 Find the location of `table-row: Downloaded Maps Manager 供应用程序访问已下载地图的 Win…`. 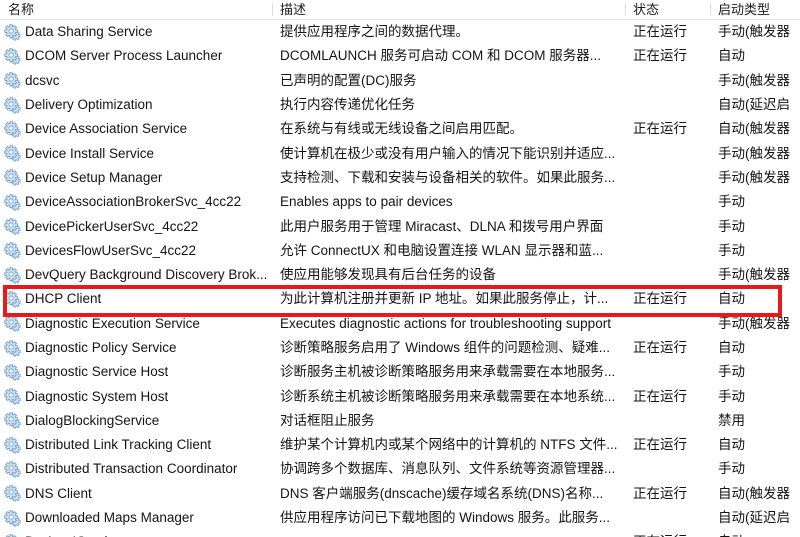

table-row: Downloaded Maps Manager 供应用程序访问已下载地图的 Win… is located at coordinates (400, 518).